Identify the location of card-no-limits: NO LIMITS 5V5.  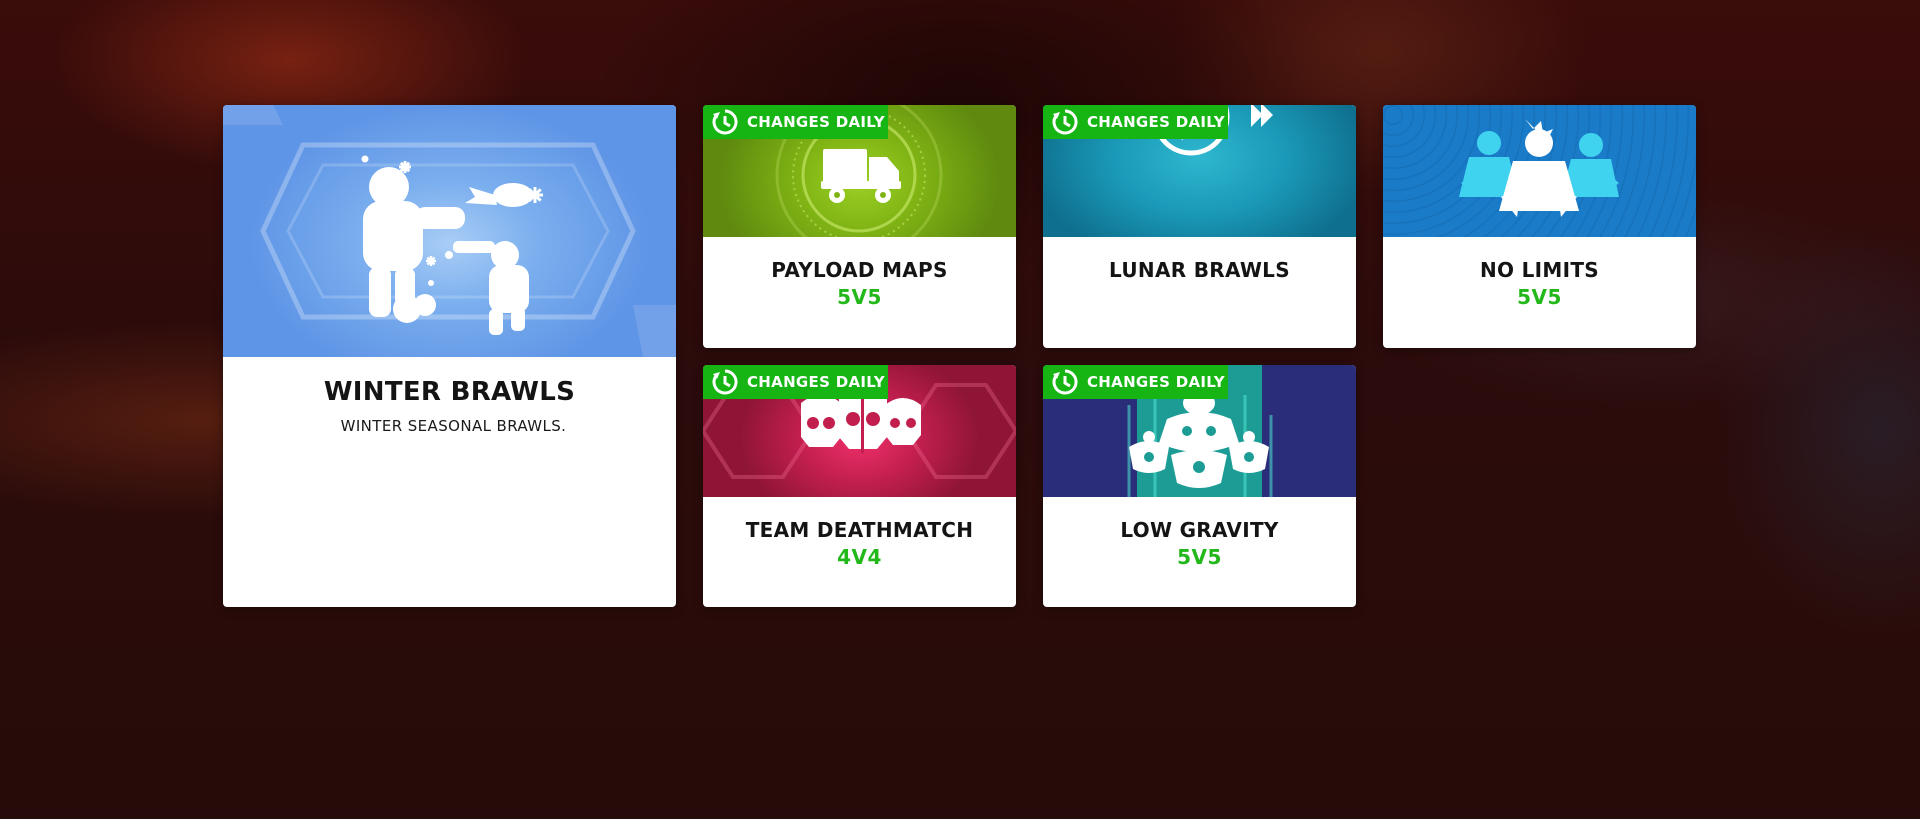
(1539, 226).